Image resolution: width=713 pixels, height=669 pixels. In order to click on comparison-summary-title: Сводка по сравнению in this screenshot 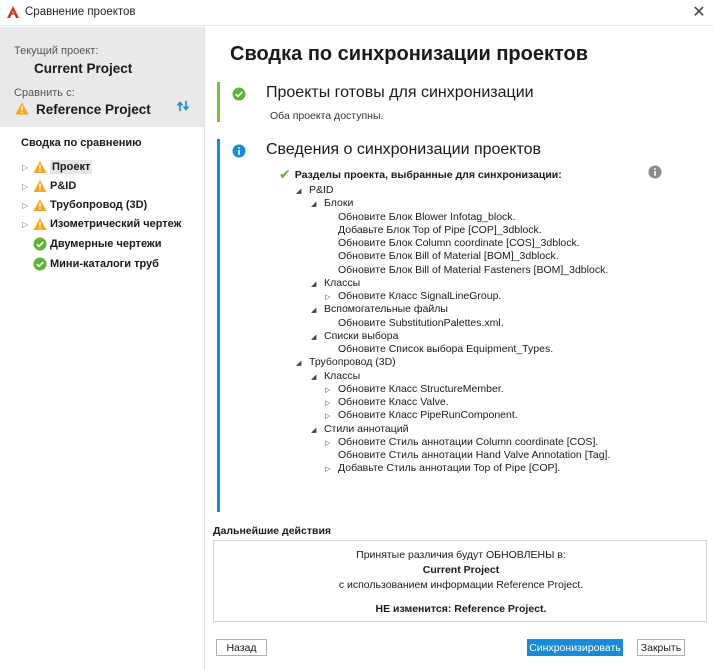, I will do `click(81, 143)`.